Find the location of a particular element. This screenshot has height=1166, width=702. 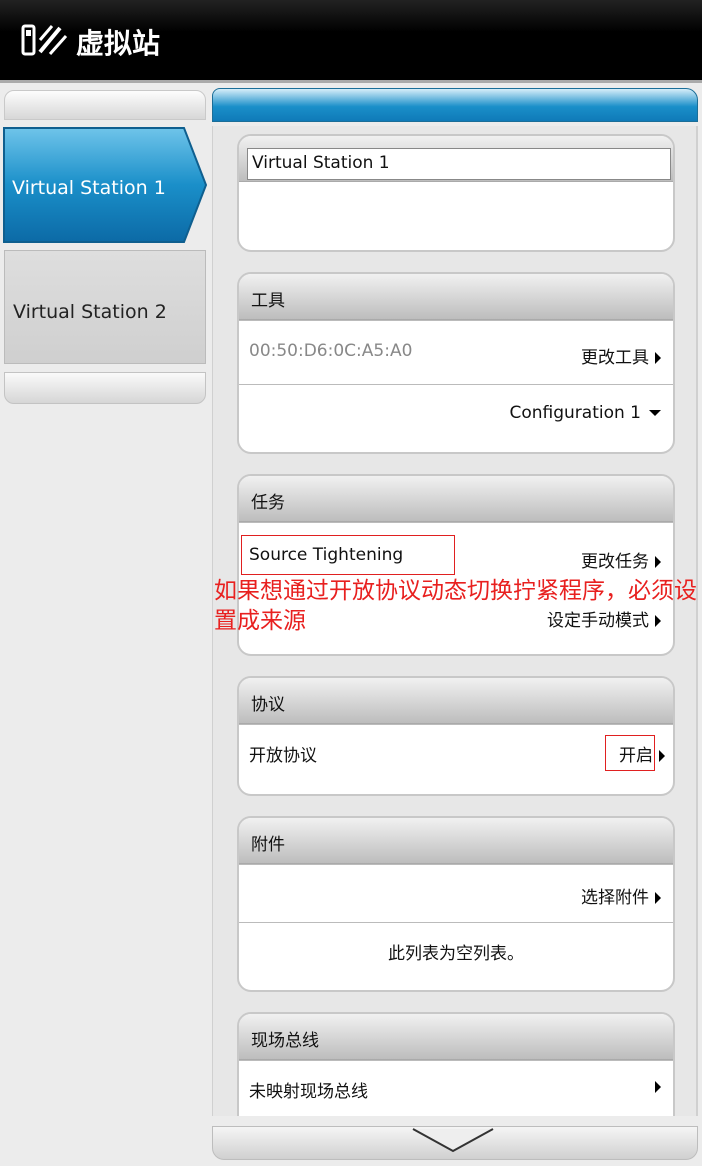

name-panel: 名称 Virtual Station 1 is located at coordinates (456, 193).